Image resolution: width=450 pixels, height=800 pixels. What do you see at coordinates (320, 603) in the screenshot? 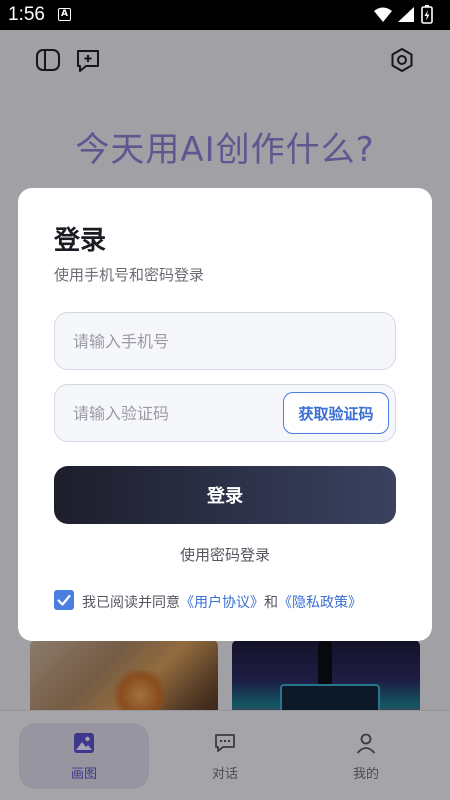
I see `privacy-policy-link: 《隐私政策》` at bounding box center [320, 603].